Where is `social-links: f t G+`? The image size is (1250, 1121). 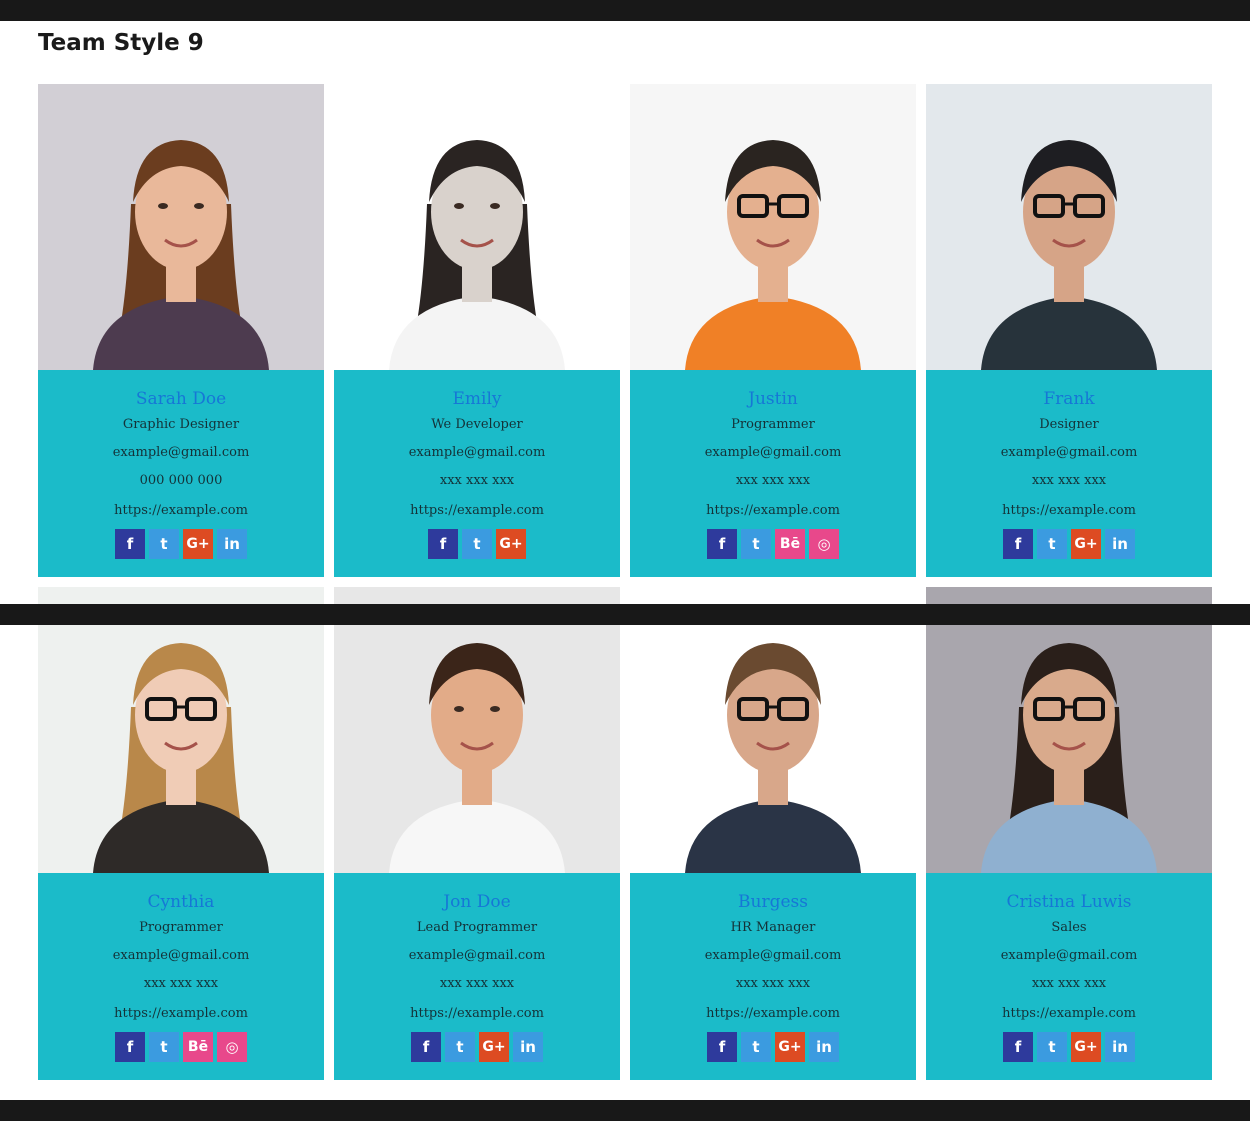
social-links: f t G+ is located at coordinates (477, 544).